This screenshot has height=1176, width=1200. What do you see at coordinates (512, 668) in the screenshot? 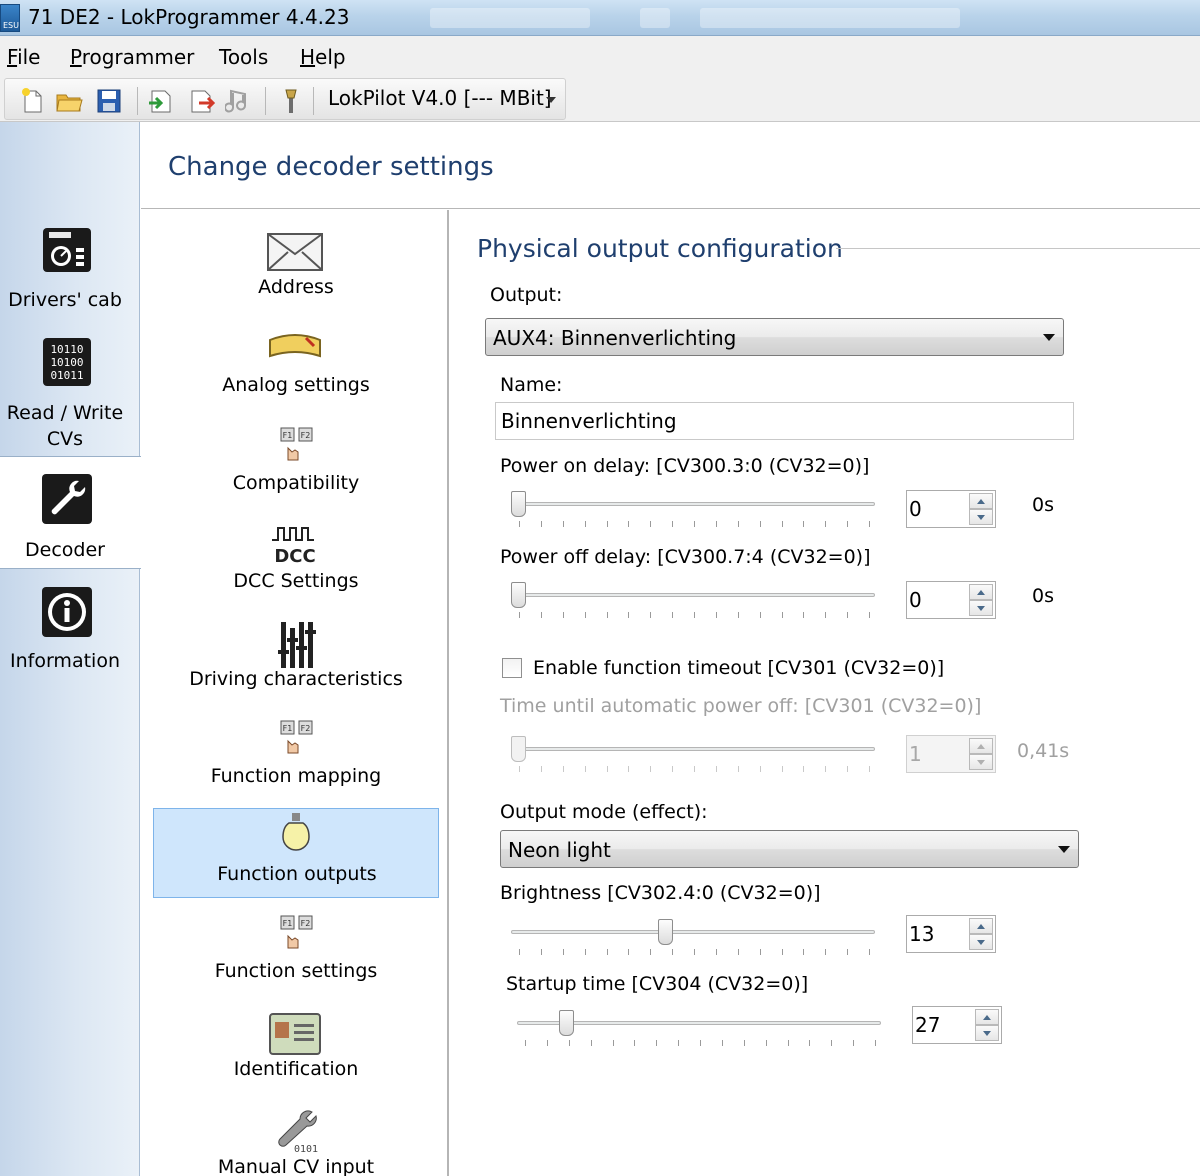
I see `timeout-checkbox` at bounding box center [512, 668].